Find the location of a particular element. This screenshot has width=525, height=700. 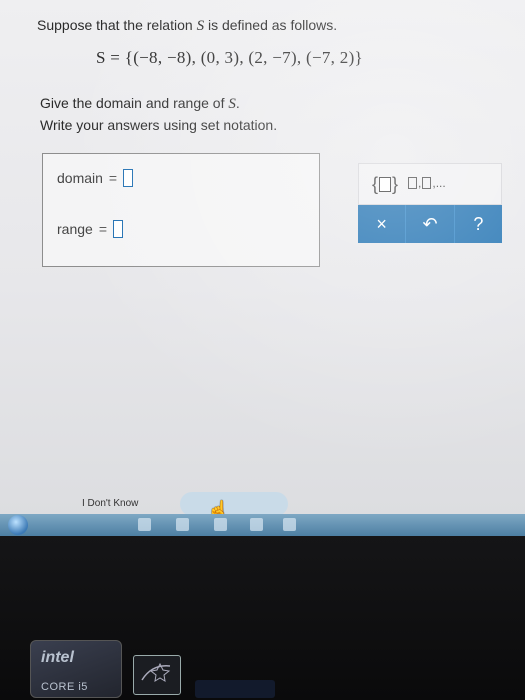

question-variable: S is located at coordinates (200, 26).